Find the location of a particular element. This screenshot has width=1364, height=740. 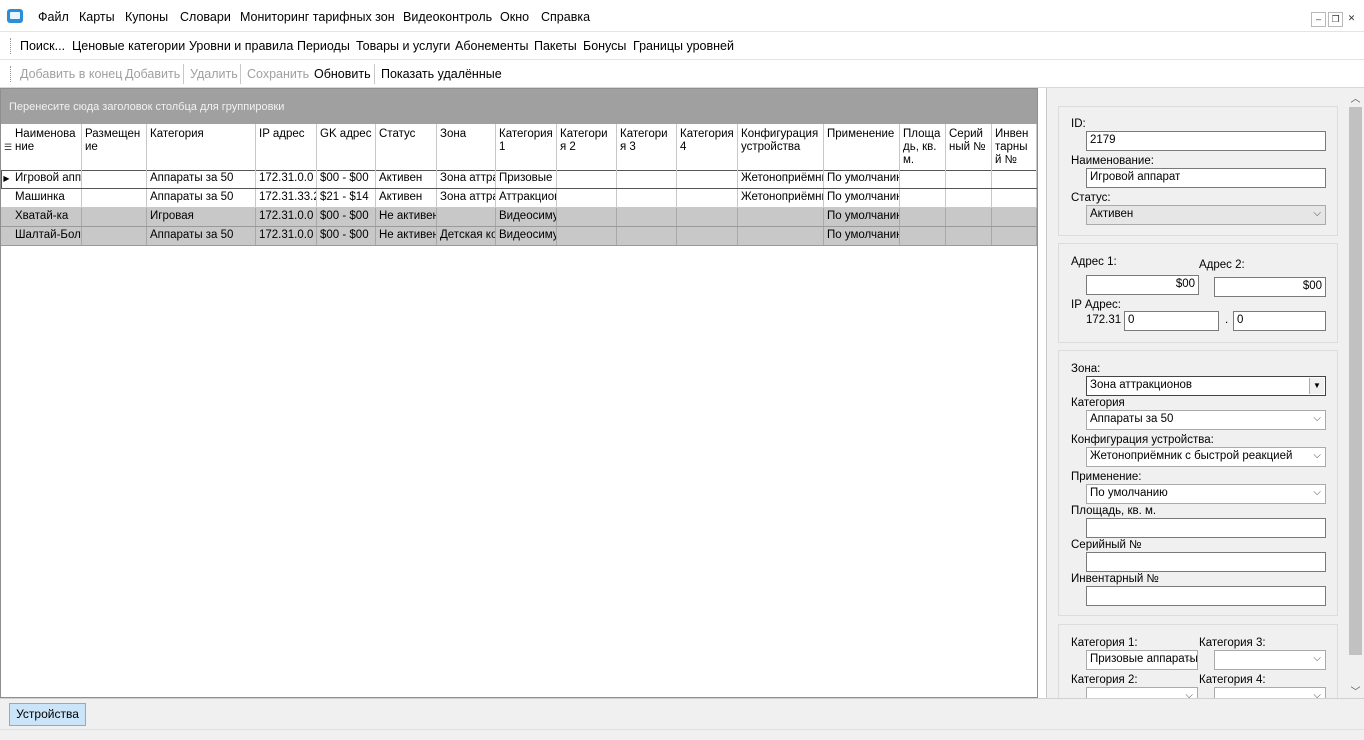

column-header-device-config: Конфигурация устройства is located at coordinates (781, 147).